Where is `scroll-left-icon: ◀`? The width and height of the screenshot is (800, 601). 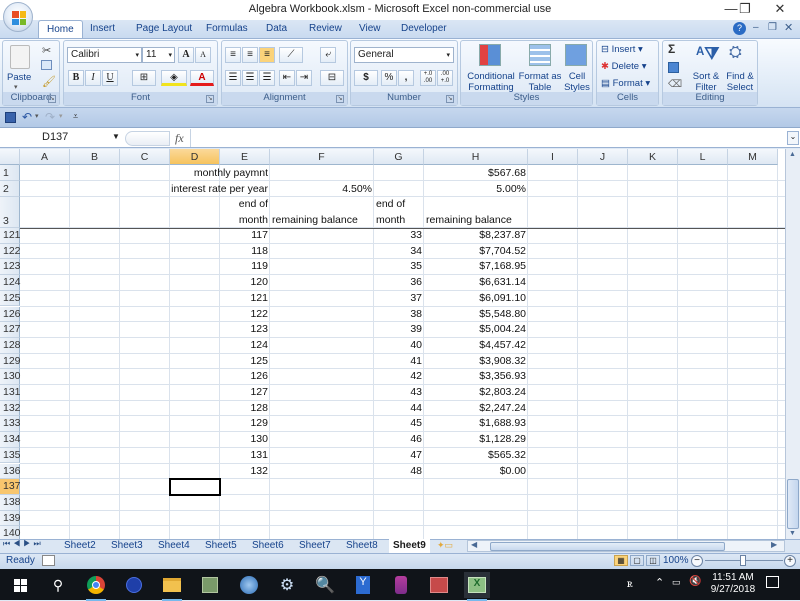 scroll-left-icon: ◀ is located at coordinates (474, 544).